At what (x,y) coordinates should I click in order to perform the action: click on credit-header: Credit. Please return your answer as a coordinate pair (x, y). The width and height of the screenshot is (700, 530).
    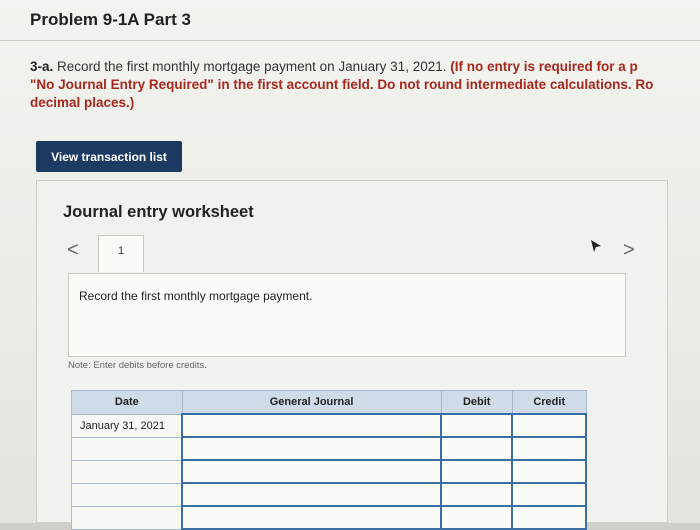
    Looking at the image, I should click on (549, 402).